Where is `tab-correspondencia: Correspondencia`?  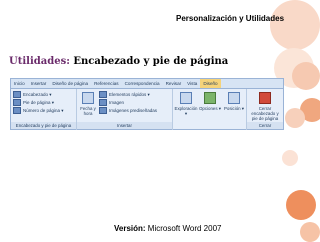
tab-correspondencia: Correspondencia is located at coordinates (142, 83).